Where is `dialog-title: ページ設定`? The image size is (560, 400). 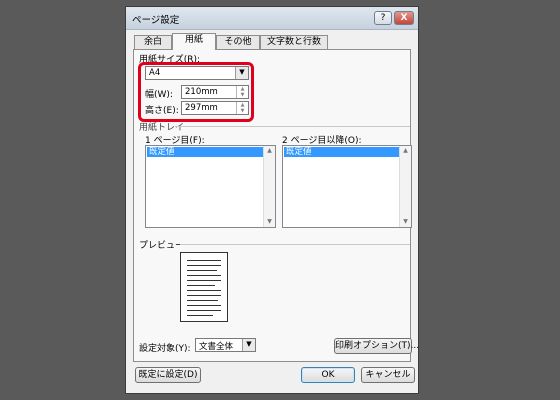
dialog-title: ページ設定 is located at coordinates (156, 20).